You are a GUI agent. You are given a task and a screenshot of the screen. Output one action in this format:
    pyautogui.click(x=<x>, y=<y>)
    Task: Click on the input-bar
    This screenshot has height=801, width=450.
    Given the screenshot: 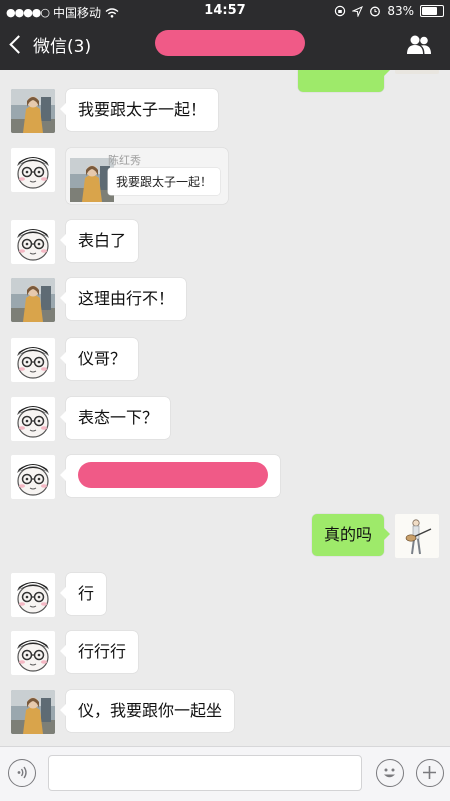 What is the action you would take?
    pyautogui.click(x=225, y=773)
    